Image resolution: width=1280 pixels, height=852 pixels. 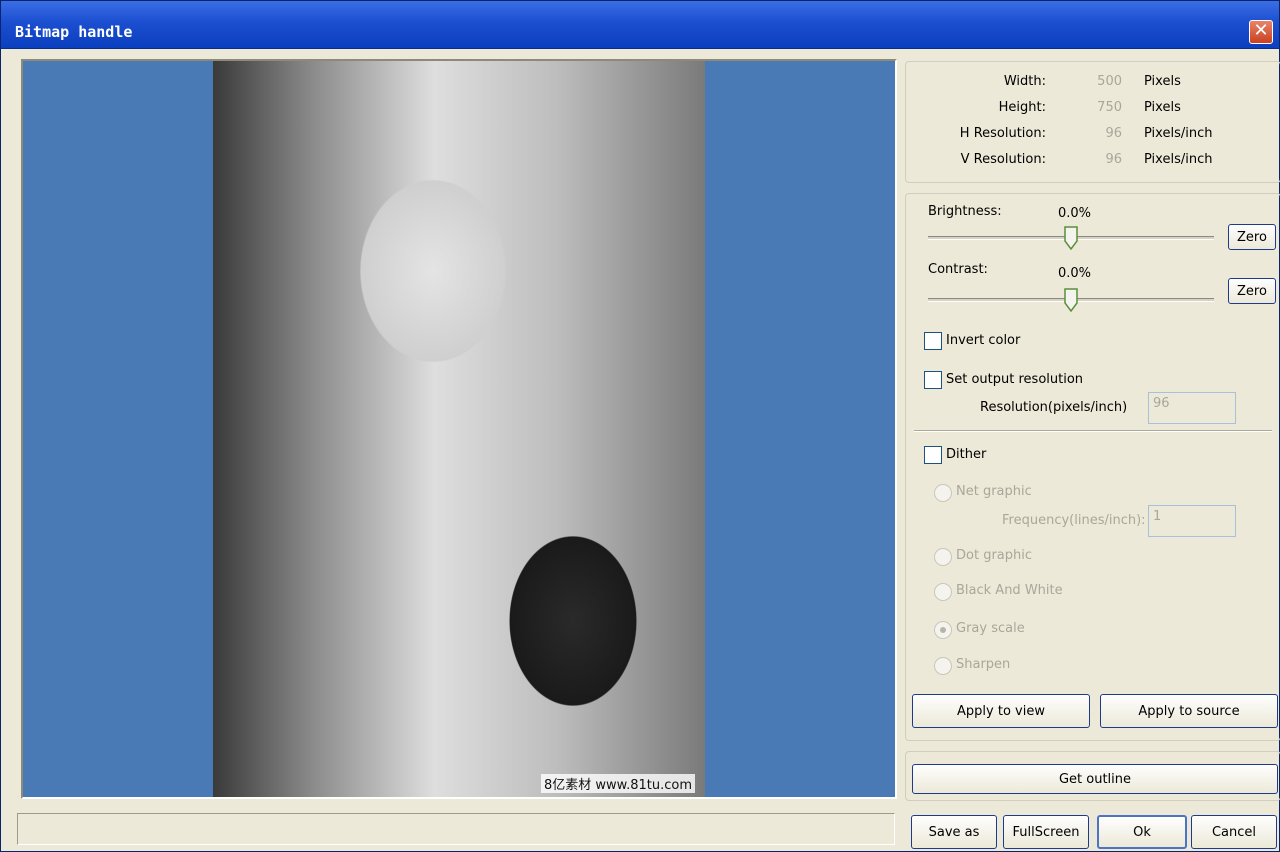 I want to click on h-resolution-unit: Pixels/inch, so click(x=1178, y=133).